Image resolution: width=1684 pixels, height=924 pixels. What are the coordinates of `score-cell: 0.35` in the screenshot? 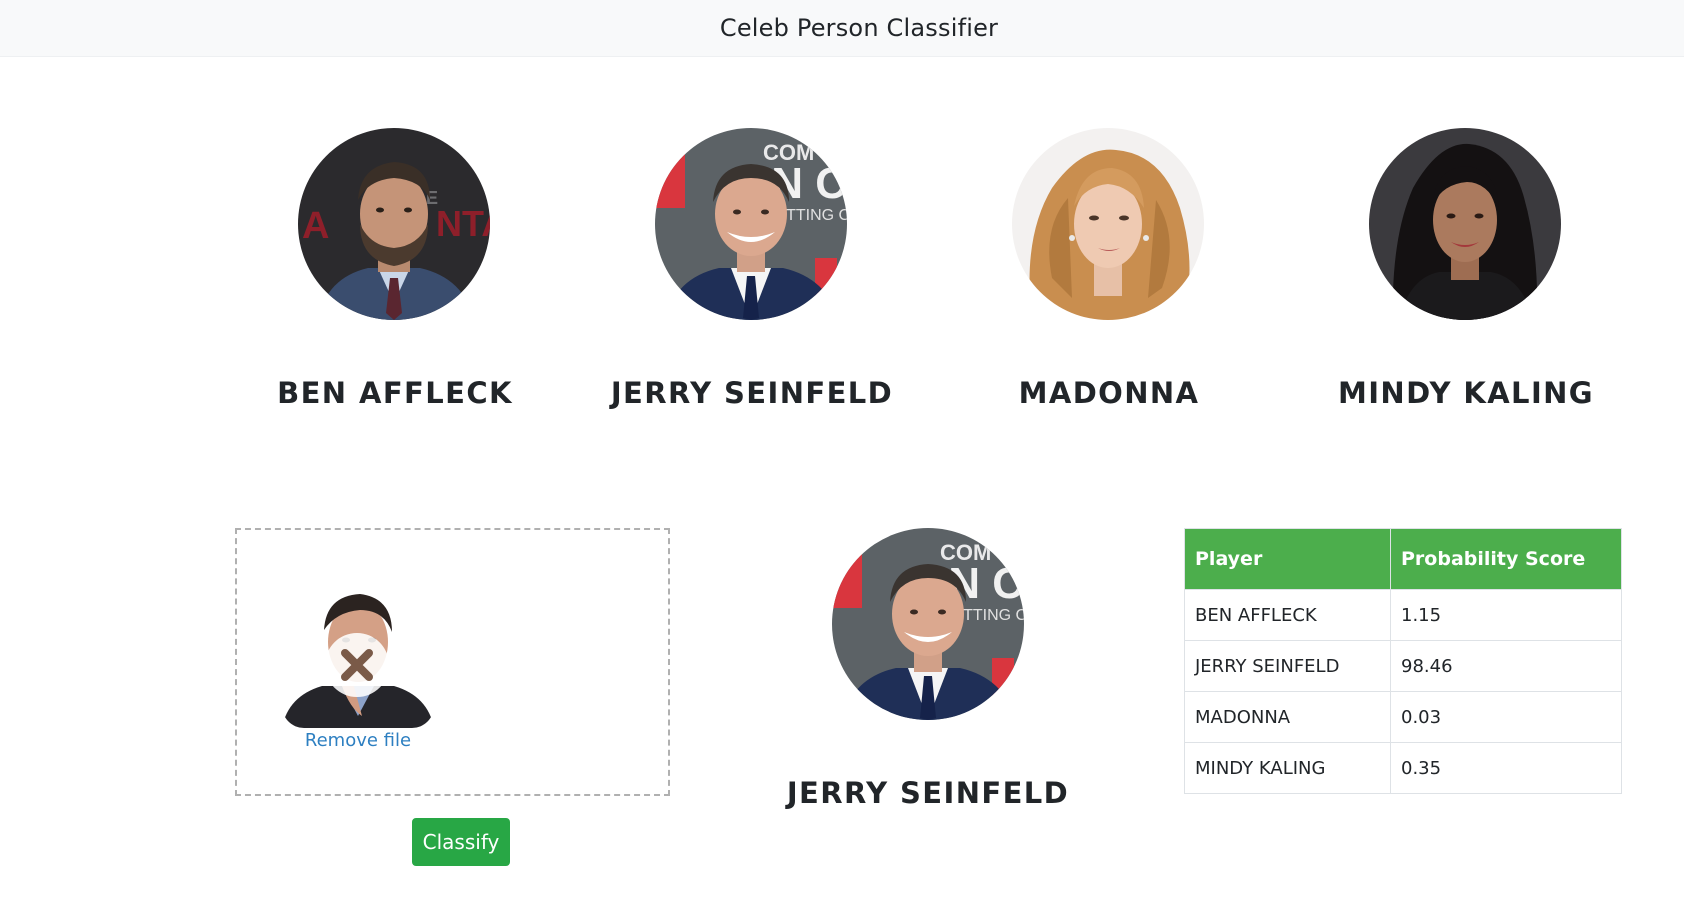 It's located at (1506, 768).